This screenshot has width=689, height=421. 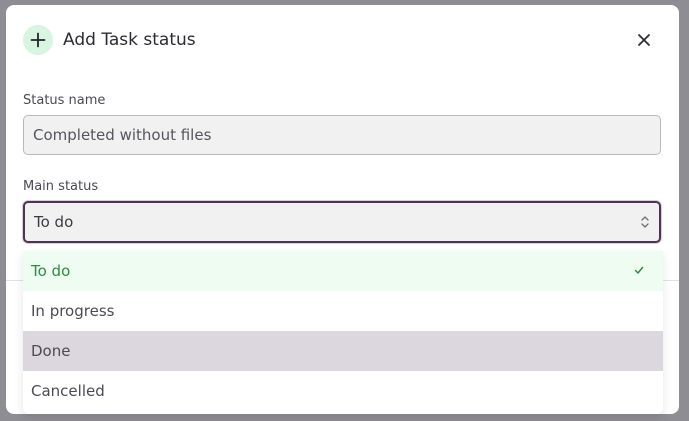 I want to click on option-label: In progress, so click(x=73, y=311).